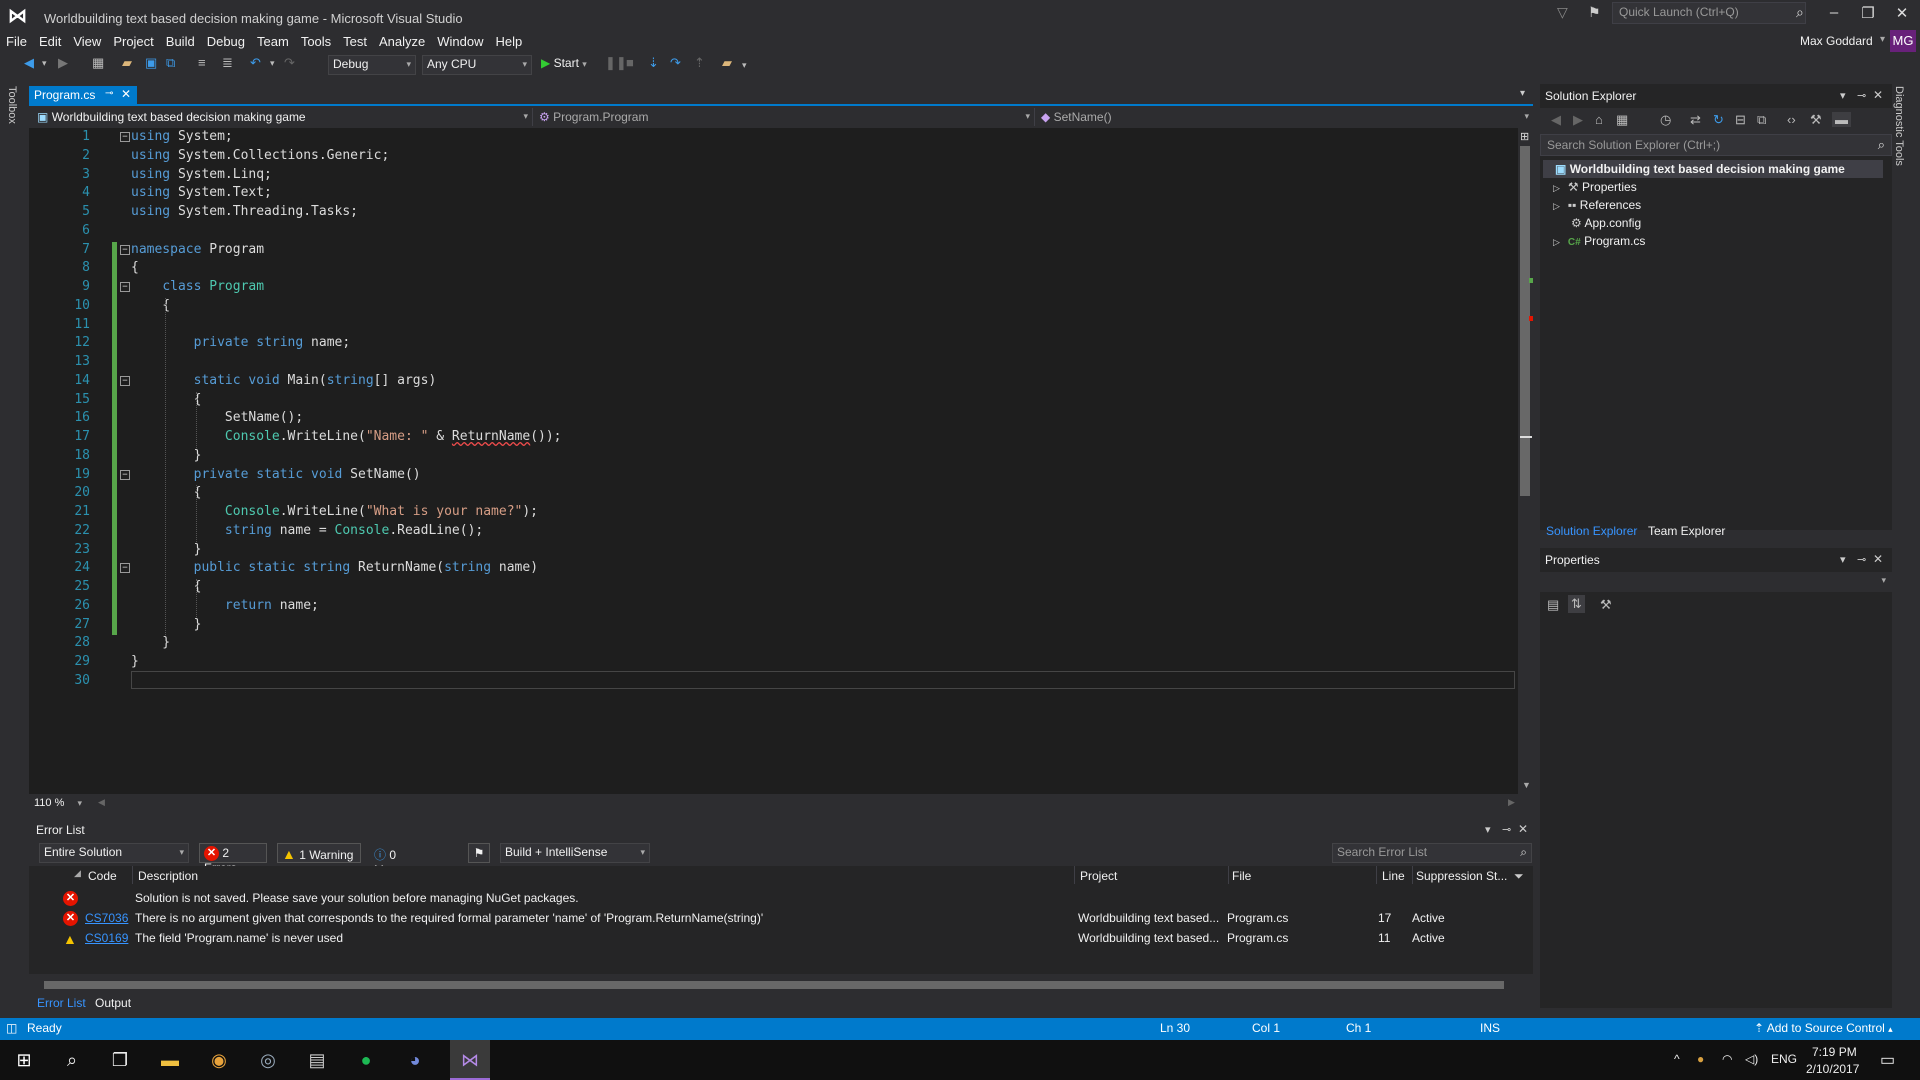 The image size is (1920, 1080). I want to click on menu-window: Window, so click(460, 41).